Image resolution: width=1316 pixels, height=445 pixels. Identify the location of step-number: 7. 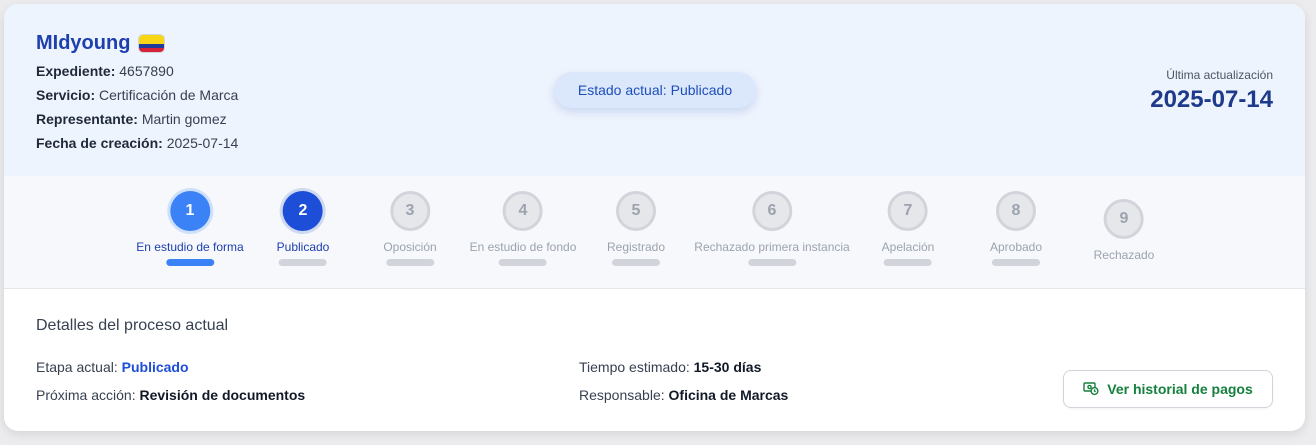
(908, 211).